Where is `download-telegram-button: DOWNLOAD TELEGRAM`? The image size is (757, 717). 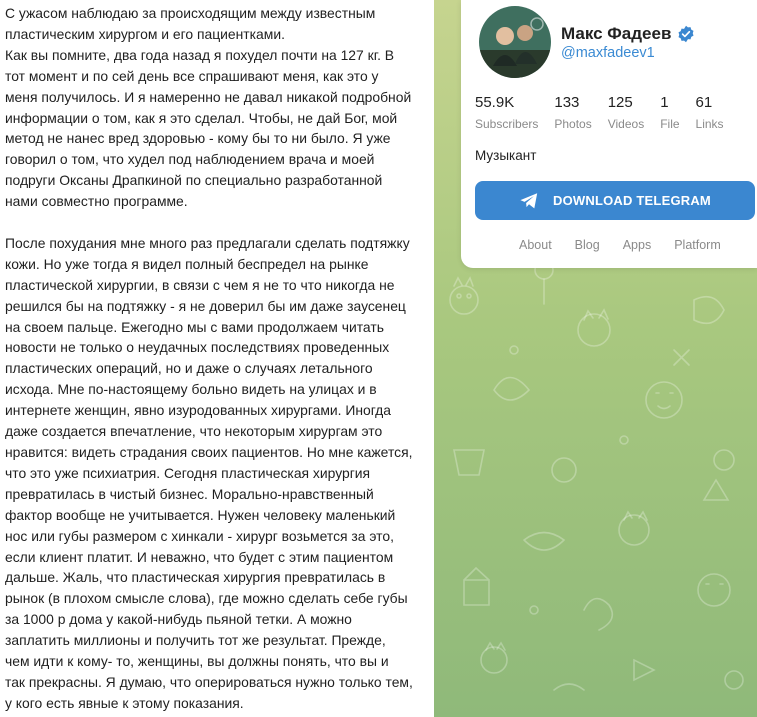
download-telegram-button: DOWNLOAD TELEGRAM is located at coordinates (615, 200).